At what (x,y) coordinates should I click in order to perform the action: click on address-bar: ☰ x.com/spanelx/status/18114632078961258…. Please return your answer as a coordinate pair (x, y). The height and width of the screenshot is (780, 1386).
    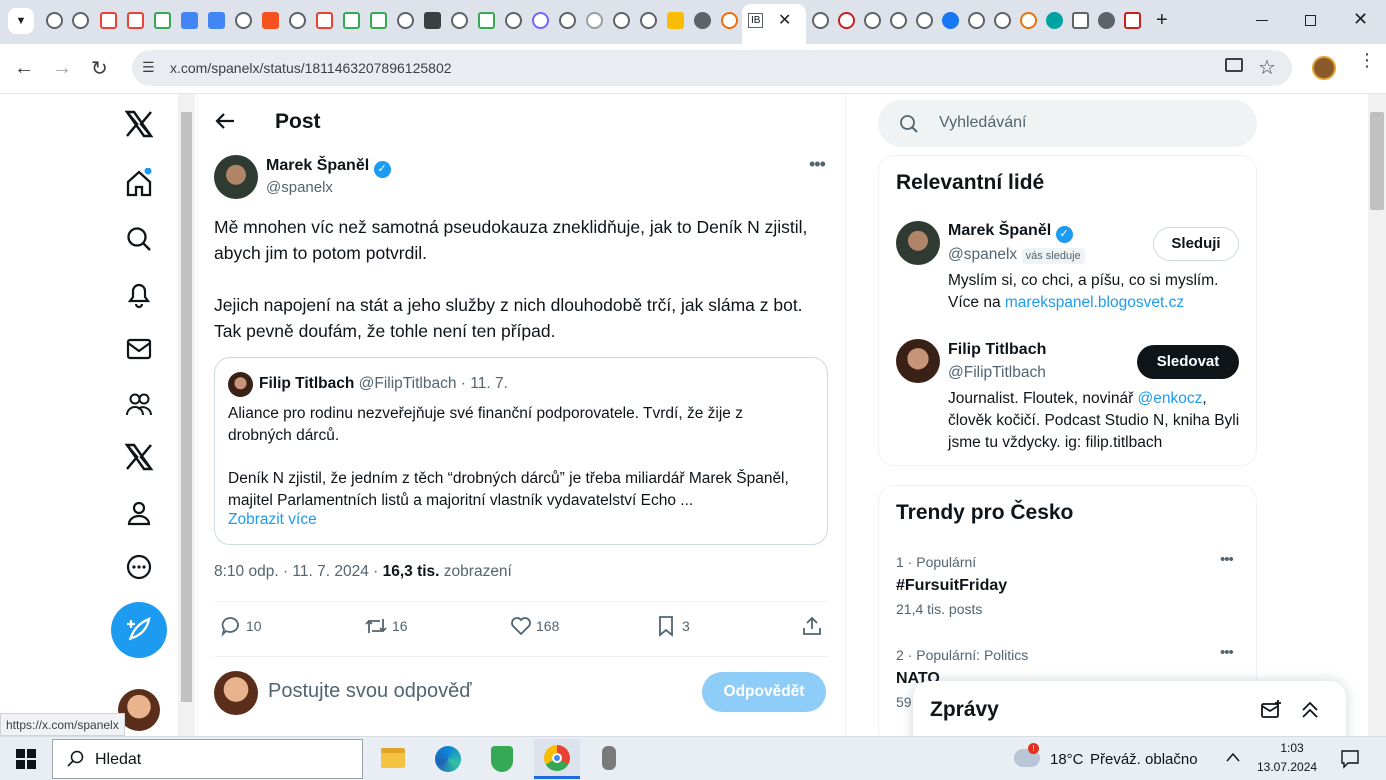
    Looking at the image, I should click on (712, 68).